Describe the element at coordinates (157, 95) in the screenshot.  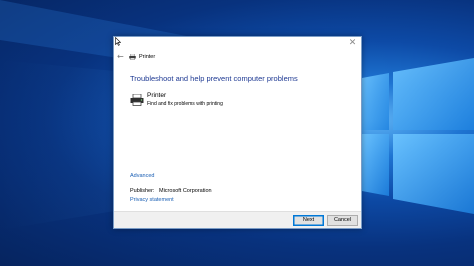
I see `item-title: Printer` at that location.